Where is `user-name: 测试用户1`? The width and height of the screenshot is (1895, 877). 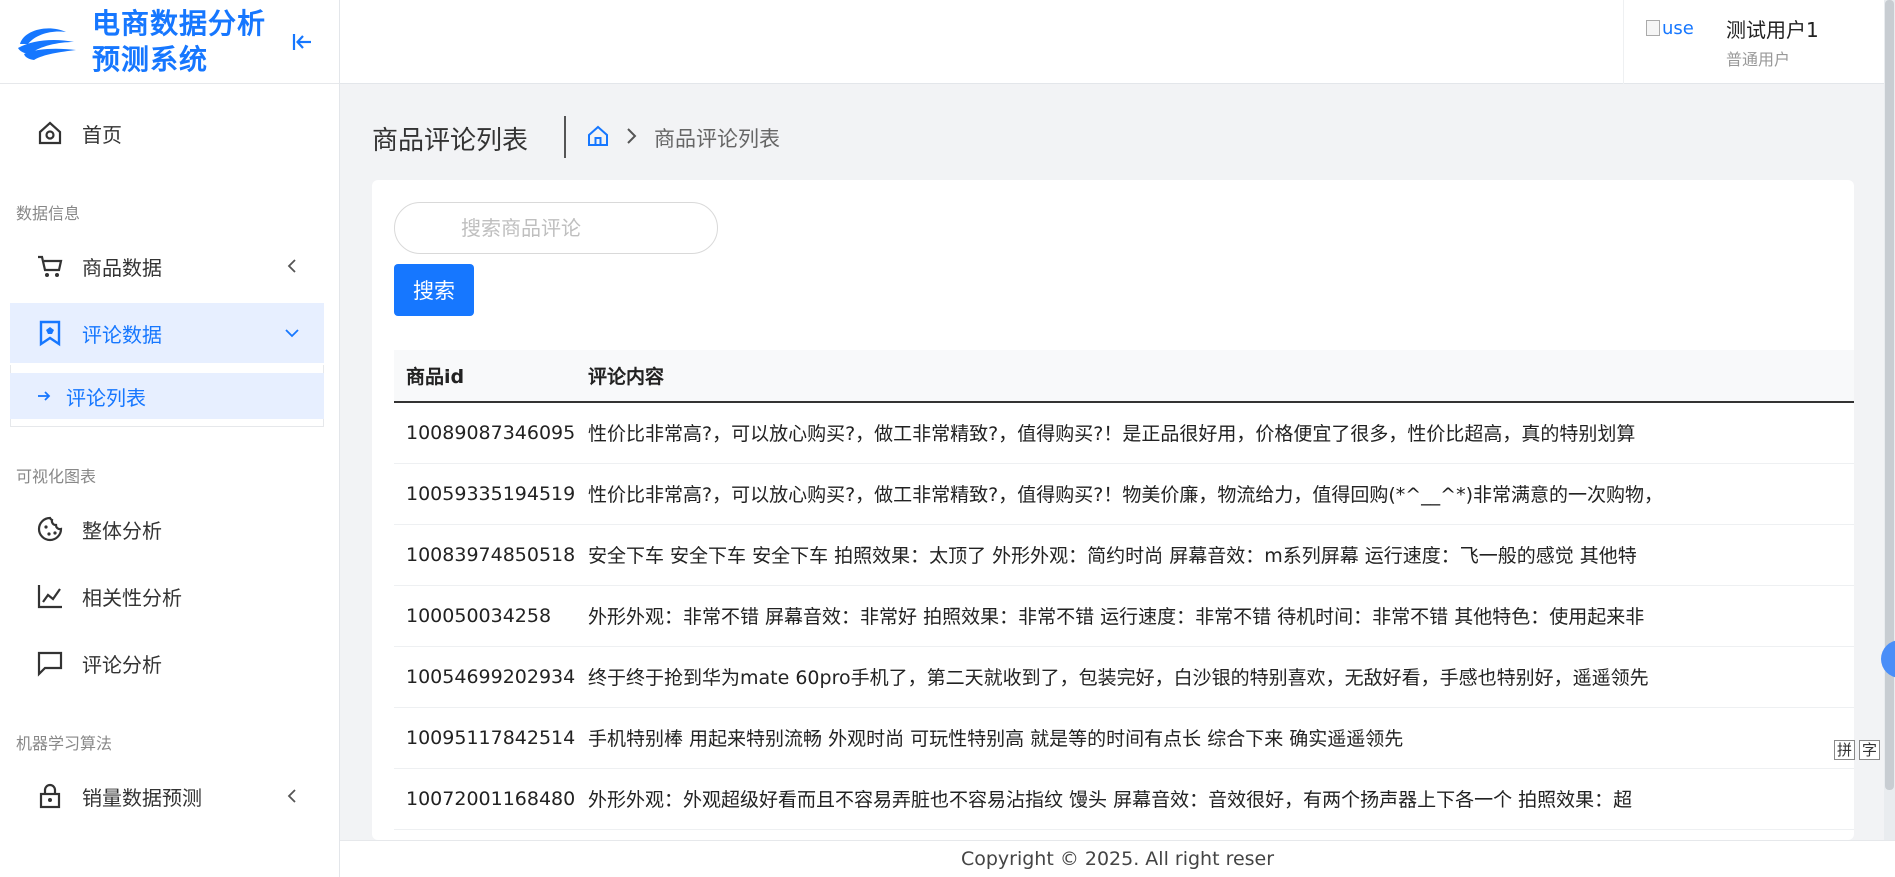
user-name: 测试用户1 is located at coordinates (1772, 30).